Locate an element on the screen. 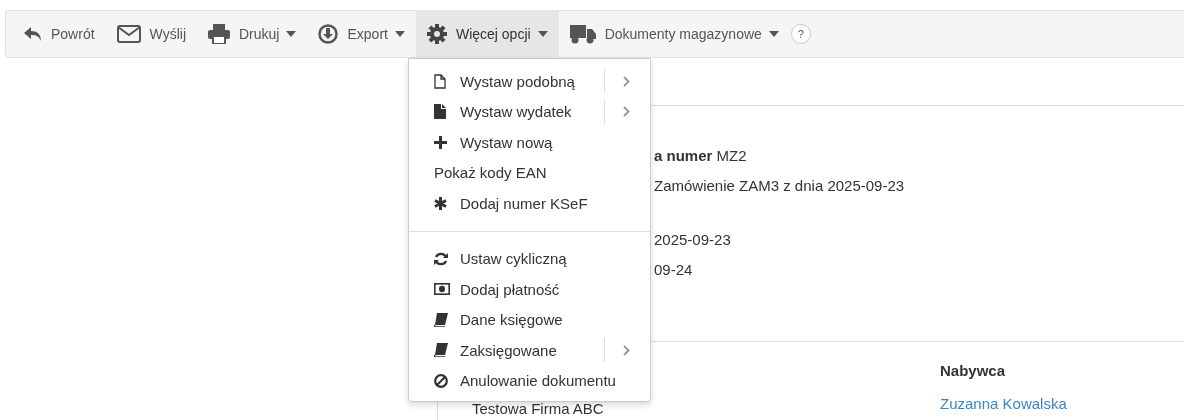 The width and height of the screenshot is (1184, 420). toolbar-button: Dokumenty magazynowe is located at coordinates (674, 34).